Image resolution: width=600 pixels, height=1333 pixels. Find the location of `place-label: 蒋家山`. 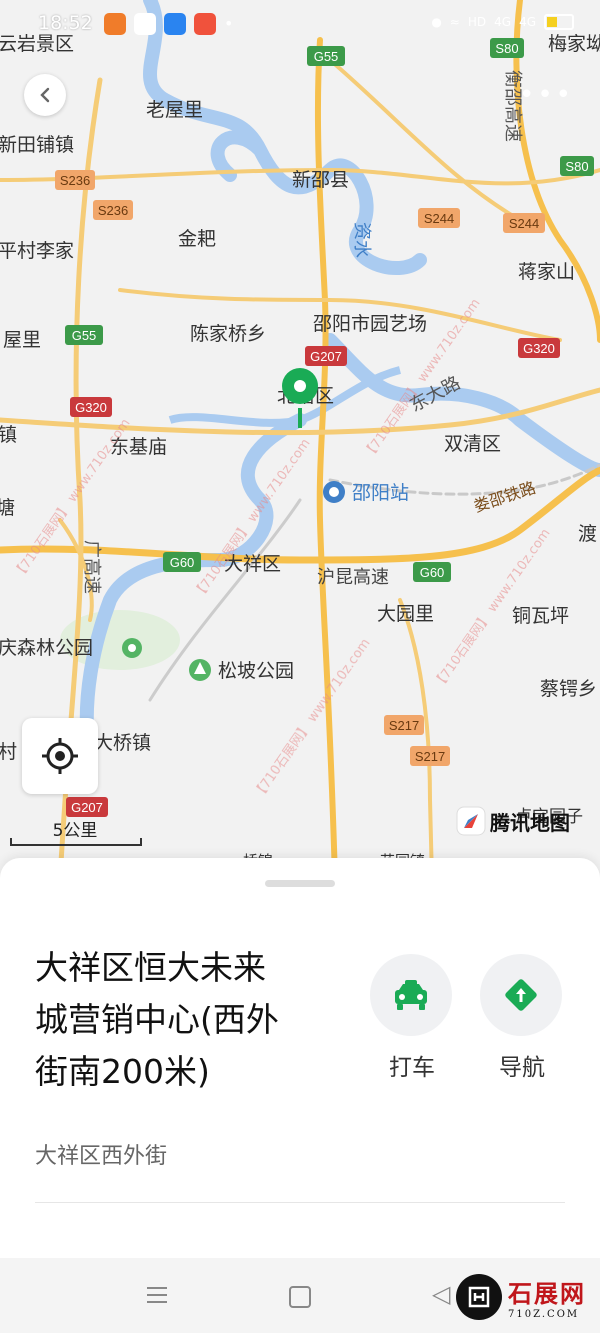

place-label: 蒋家山 is located at coordinates (546, 272).